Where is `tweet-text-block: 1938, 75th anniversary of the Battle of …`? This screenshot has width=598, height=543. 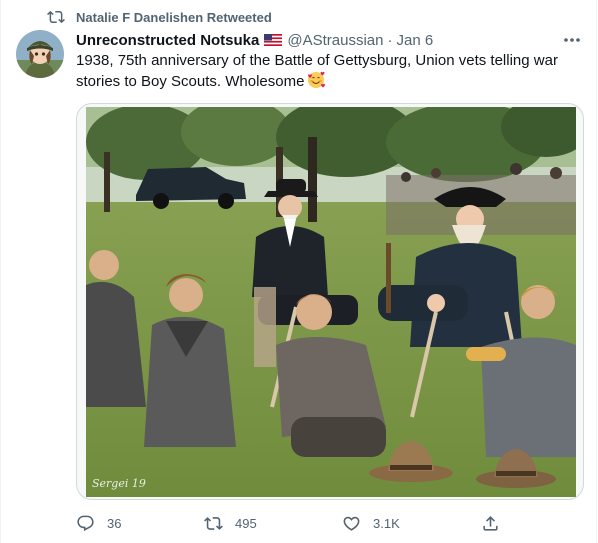
tweet-text-block: 1938, 75th anniversary of the Battle of … is located at coordinates (328, 71).